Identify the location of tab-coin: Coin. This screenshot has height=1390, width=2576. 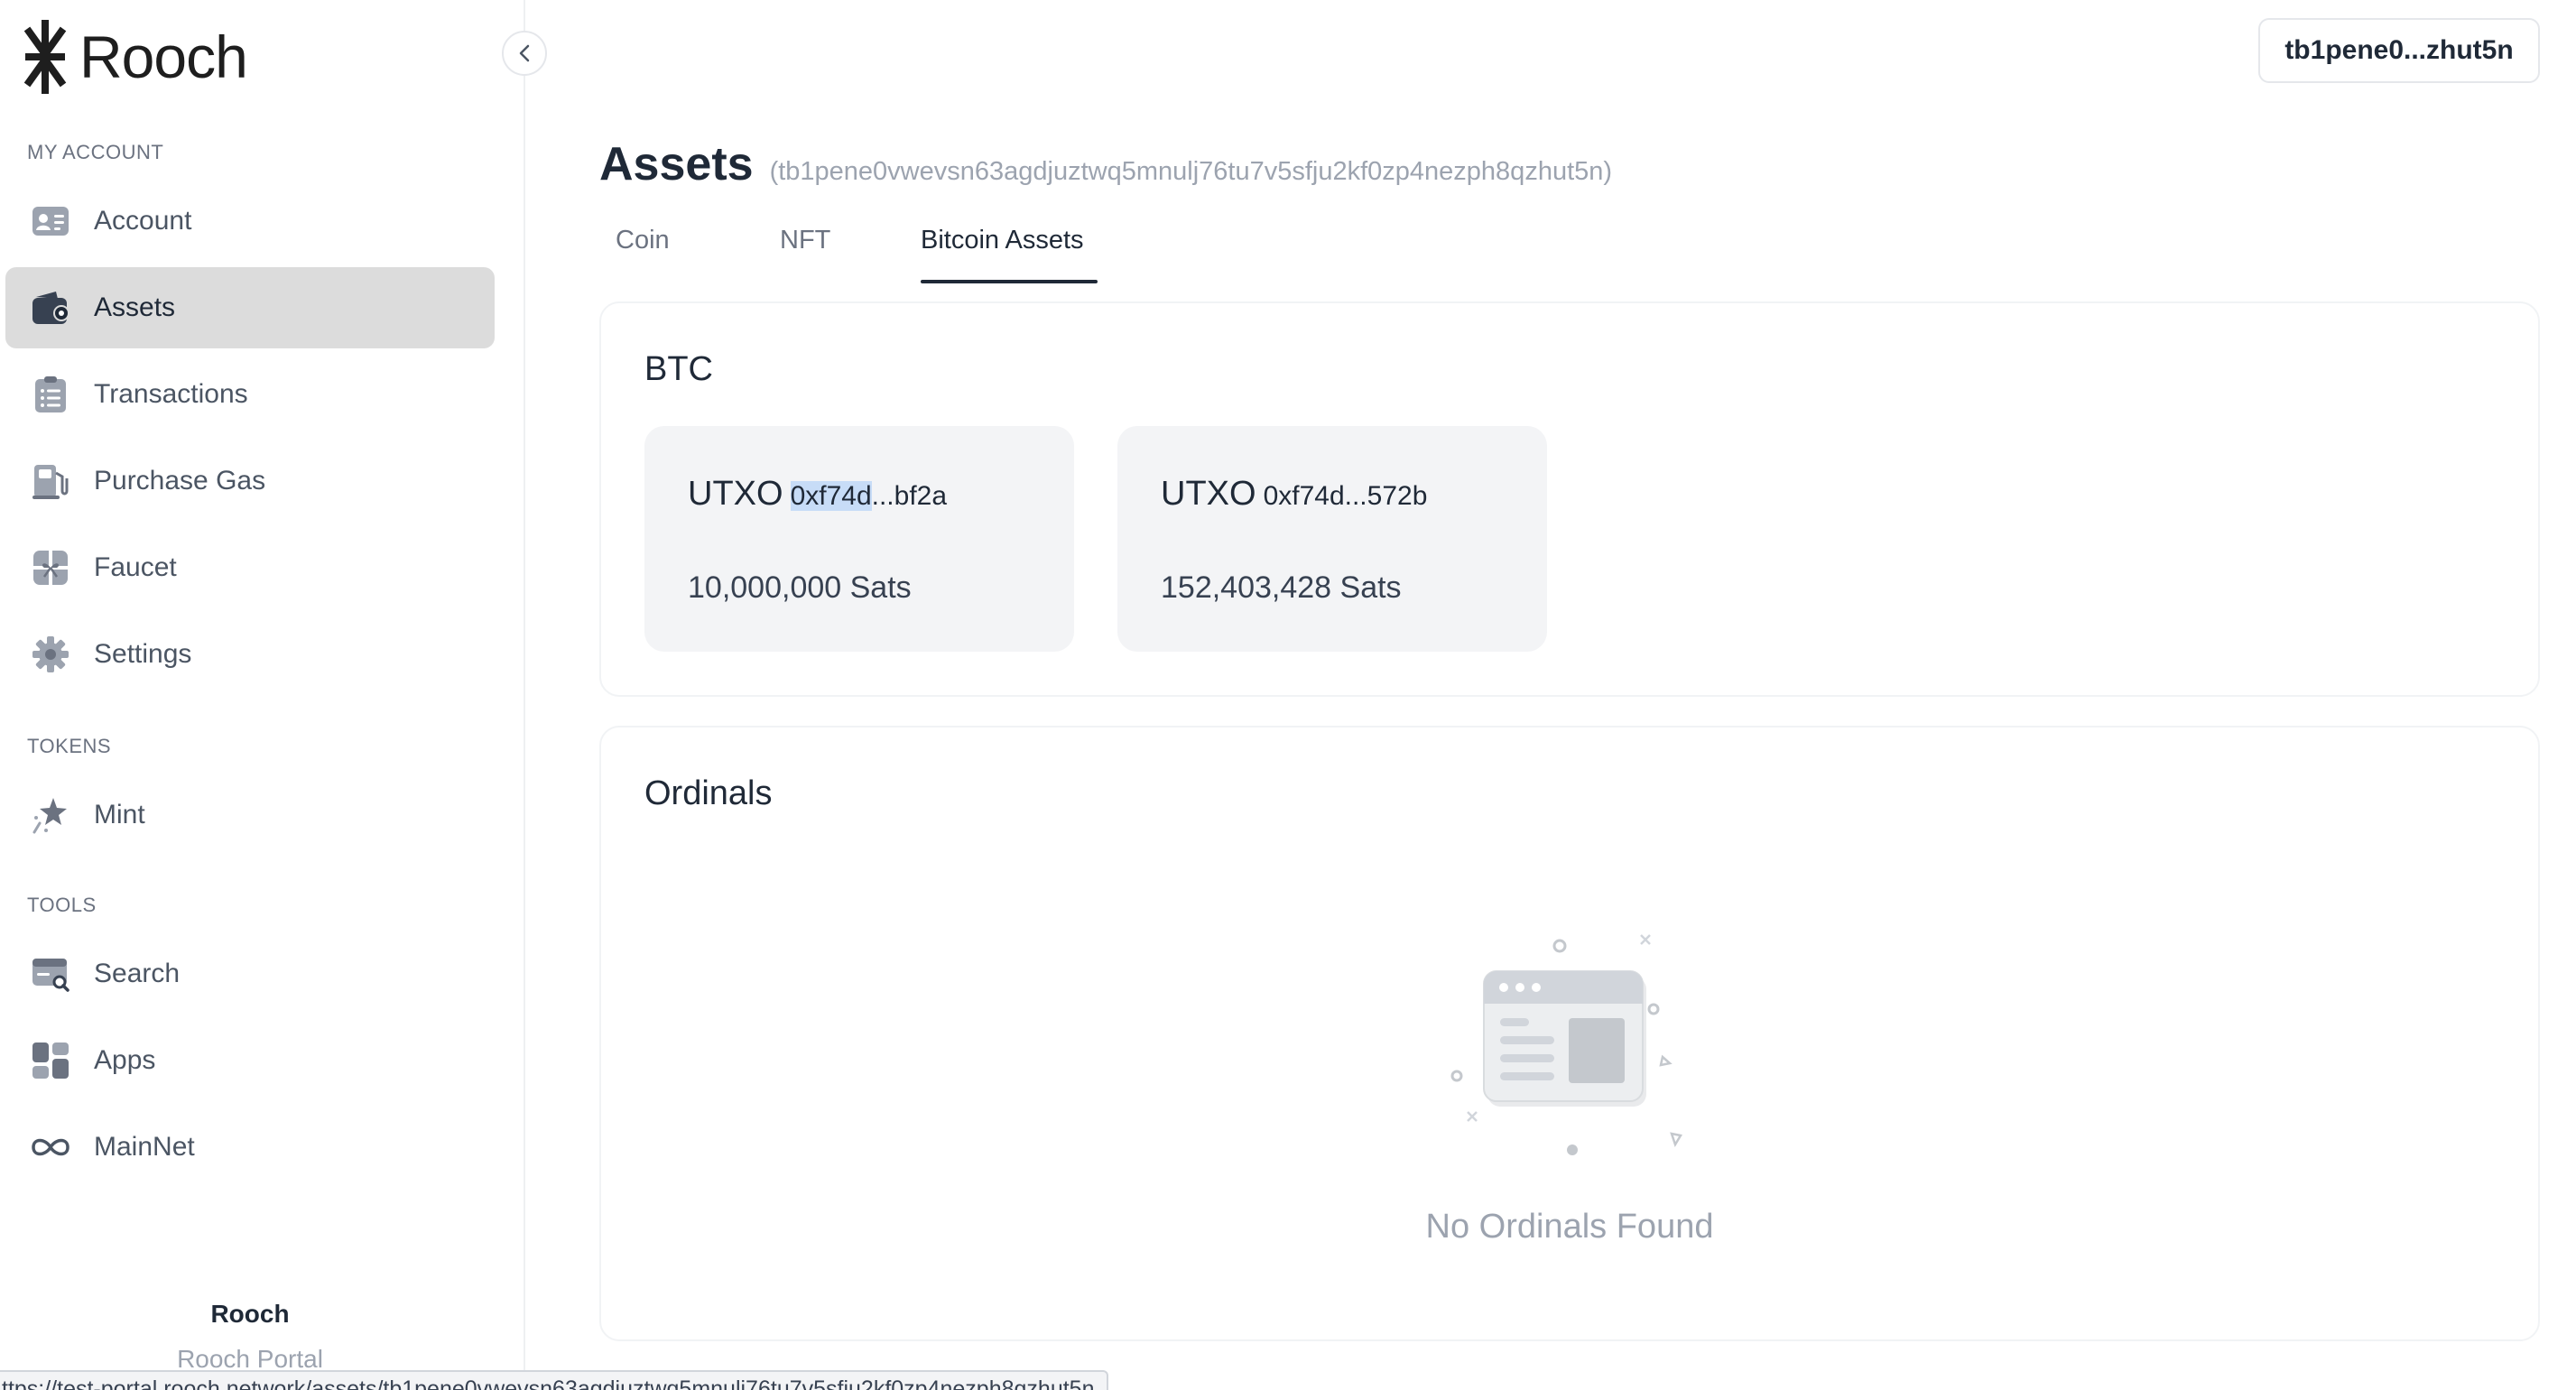
(643, 240).